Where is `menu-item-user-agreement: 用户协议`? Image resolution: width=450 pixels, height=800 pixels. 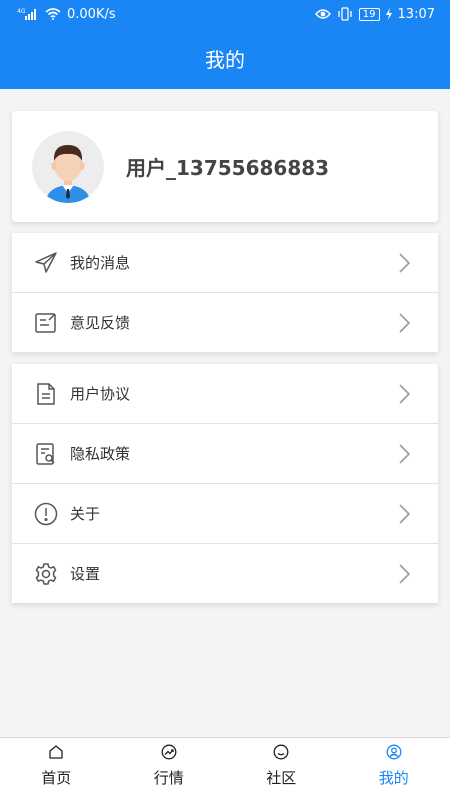
menu-item-user-agreement: 用户协议 is located at coordinates (225, 394).